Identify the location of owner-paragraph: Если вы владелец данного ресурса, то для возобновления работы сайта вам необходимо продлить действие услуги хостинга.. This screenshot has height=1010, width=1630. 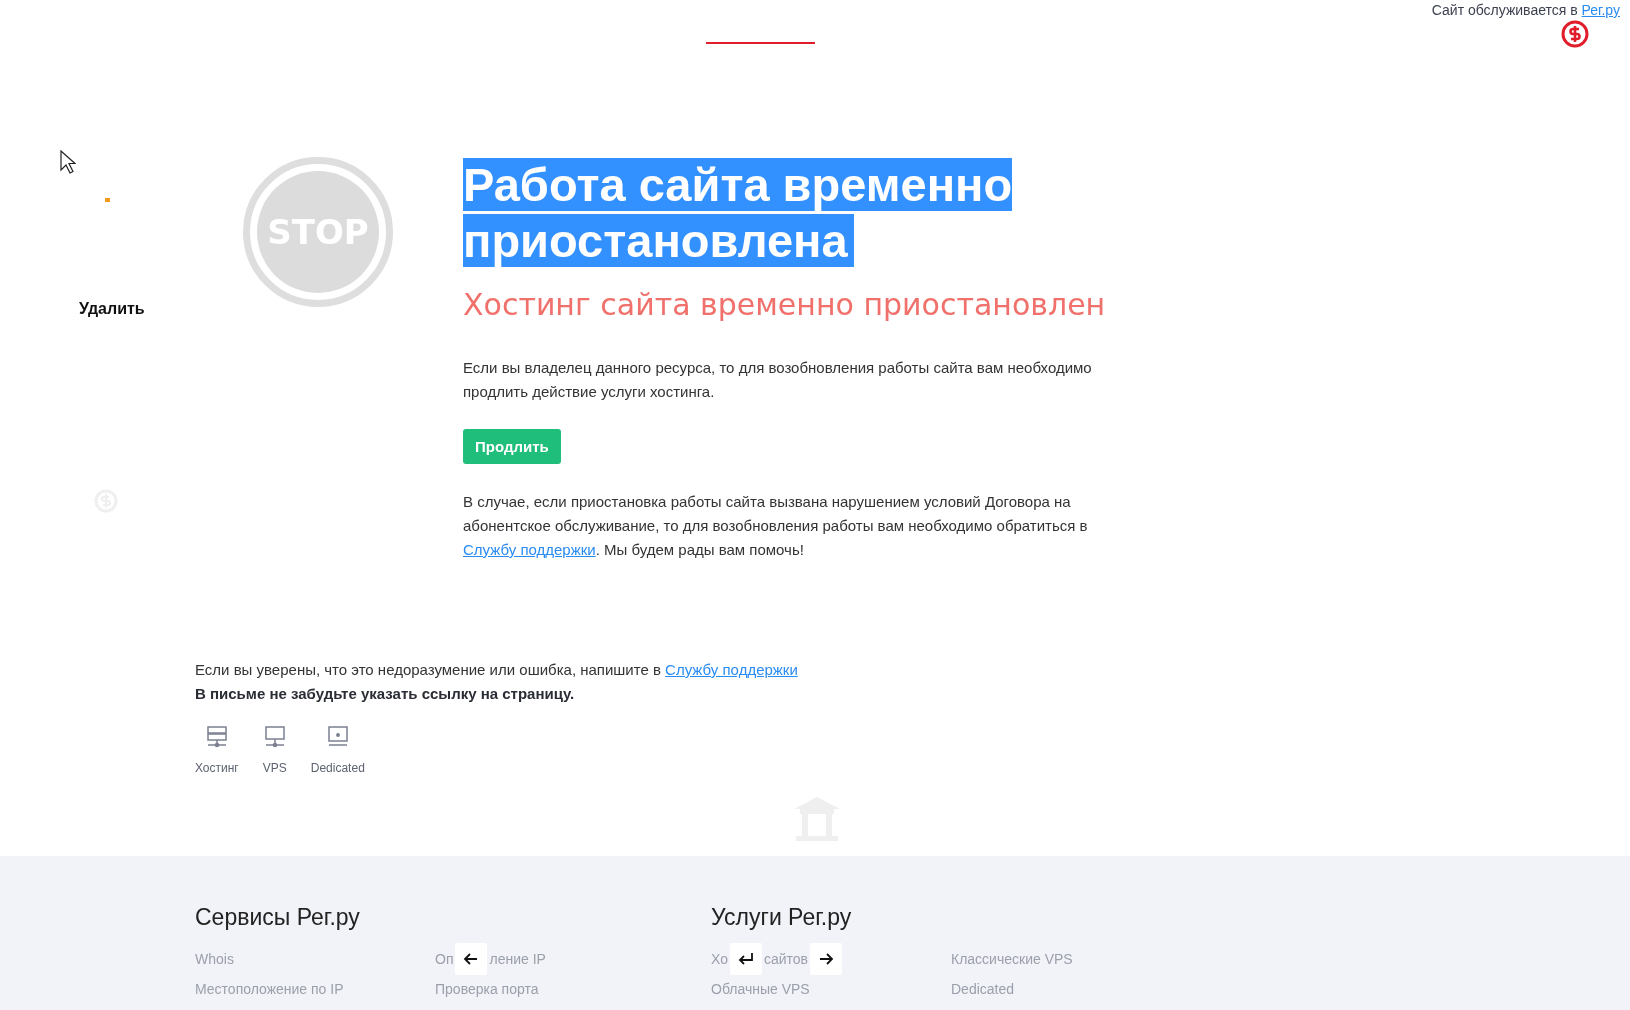
(778, 380).